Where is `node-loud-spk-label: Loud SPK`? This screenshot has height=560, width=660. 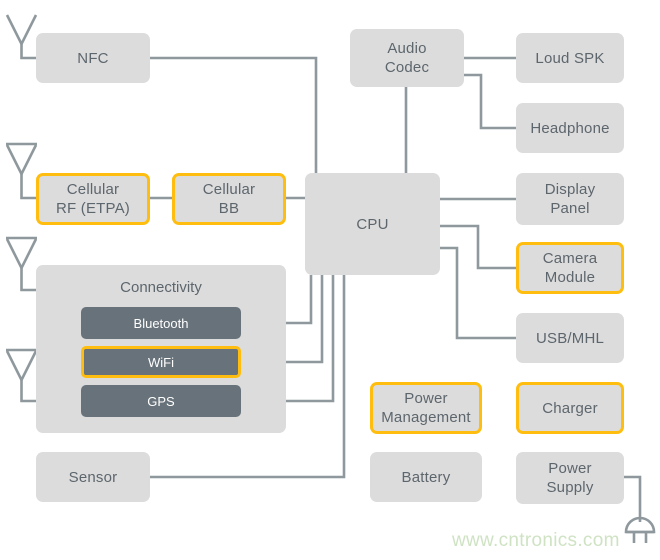
node-loud-spk-label: Loud SPK is located at coordinates (570, 58).